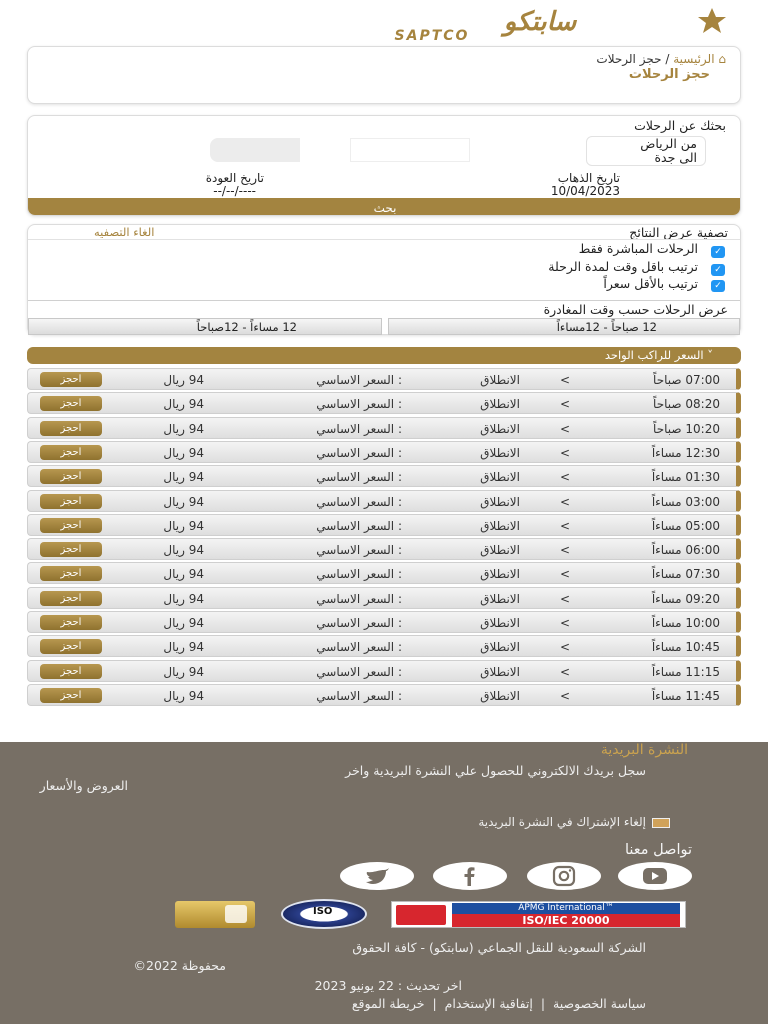 This screenshot has height=1024, width=768. I want to click on twitter-icon, so click(377, 876).